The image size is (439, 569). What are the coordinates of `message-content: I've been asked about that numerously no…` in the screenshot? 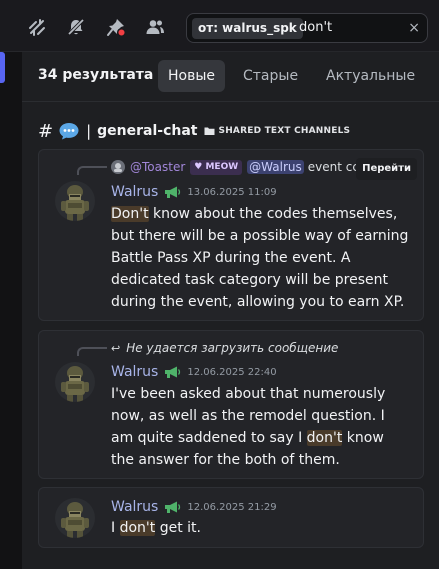 It's located at (261, 427).